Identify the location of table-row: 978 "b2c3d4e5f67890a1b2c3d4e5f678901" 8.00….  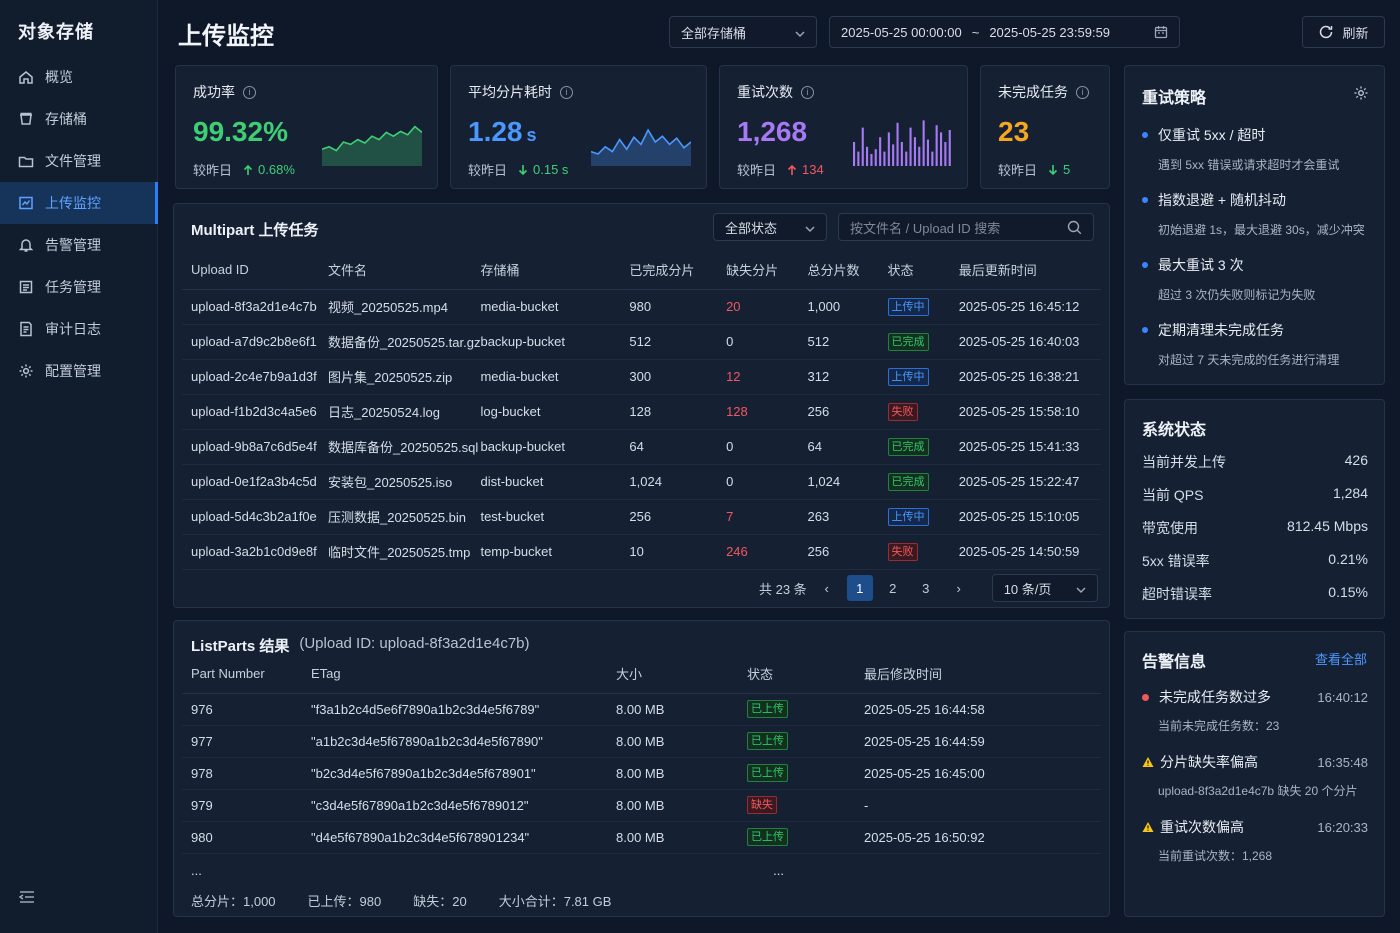
(641, 773).